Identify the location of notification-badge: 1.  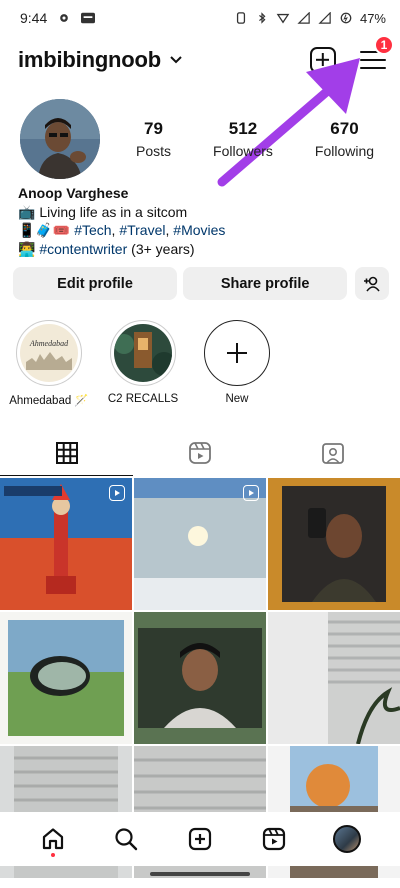
(384, 45).